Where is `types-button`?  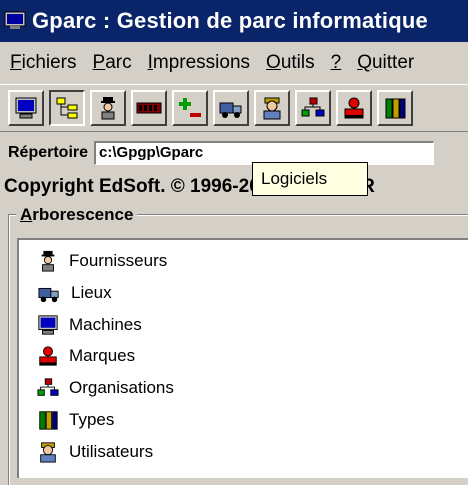 types-button is located at coordinates (395, 108).